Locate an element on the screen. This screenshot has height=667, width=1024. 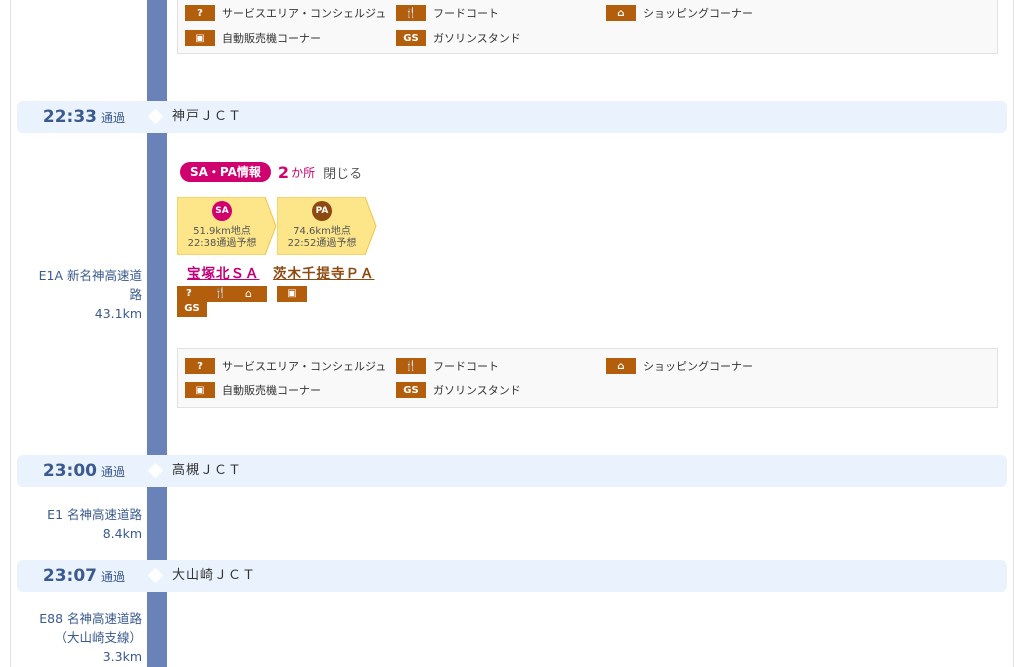
pa-card: PA 74.6km地点 22:52通過予想 is located at coordinates (327, 226).